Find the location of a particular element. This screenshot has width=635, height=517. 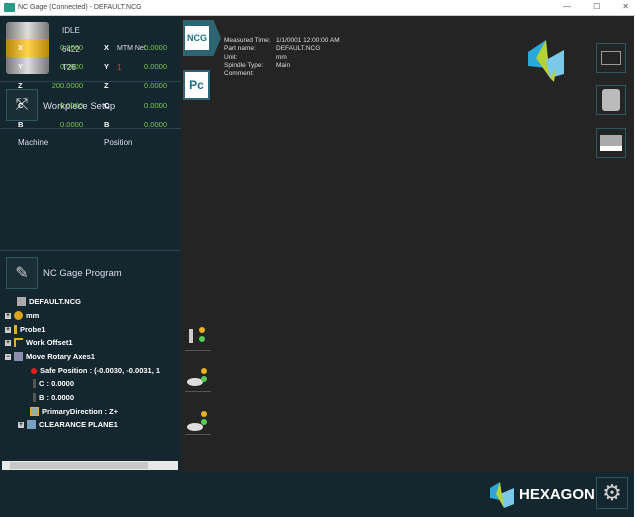

label: Measured Time: is located at coordinates (247, 40).